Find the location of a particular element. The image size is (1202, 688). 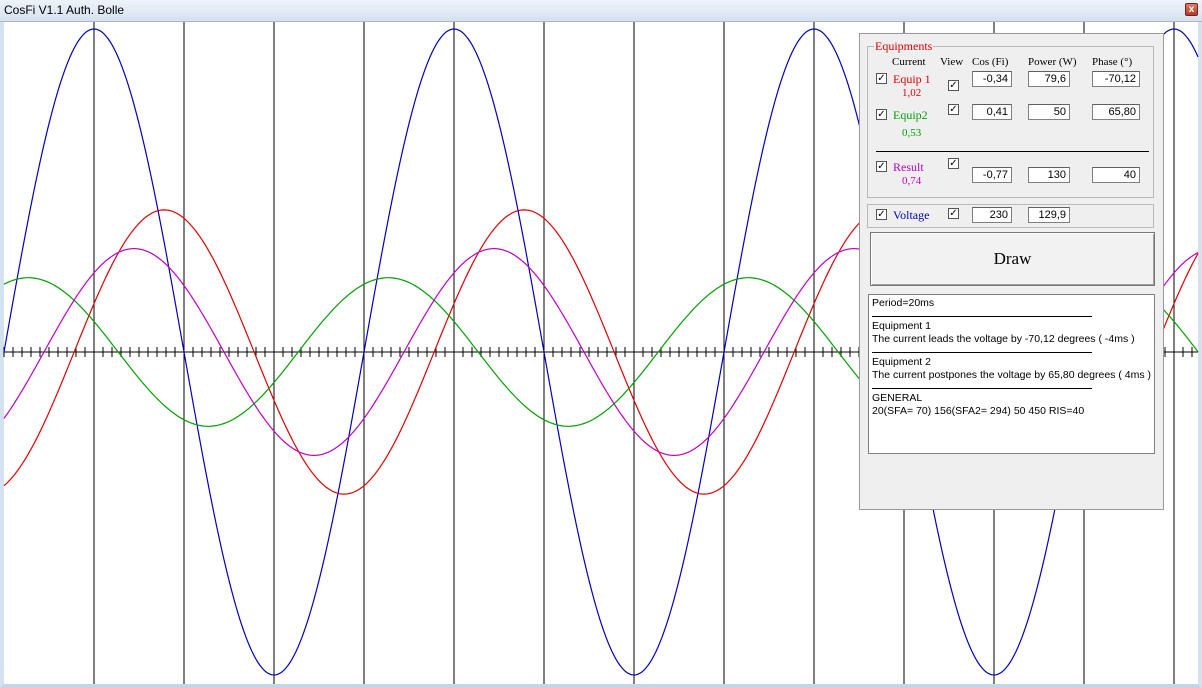

memo-period: Period=20ms is located at coordinates (903, 303).